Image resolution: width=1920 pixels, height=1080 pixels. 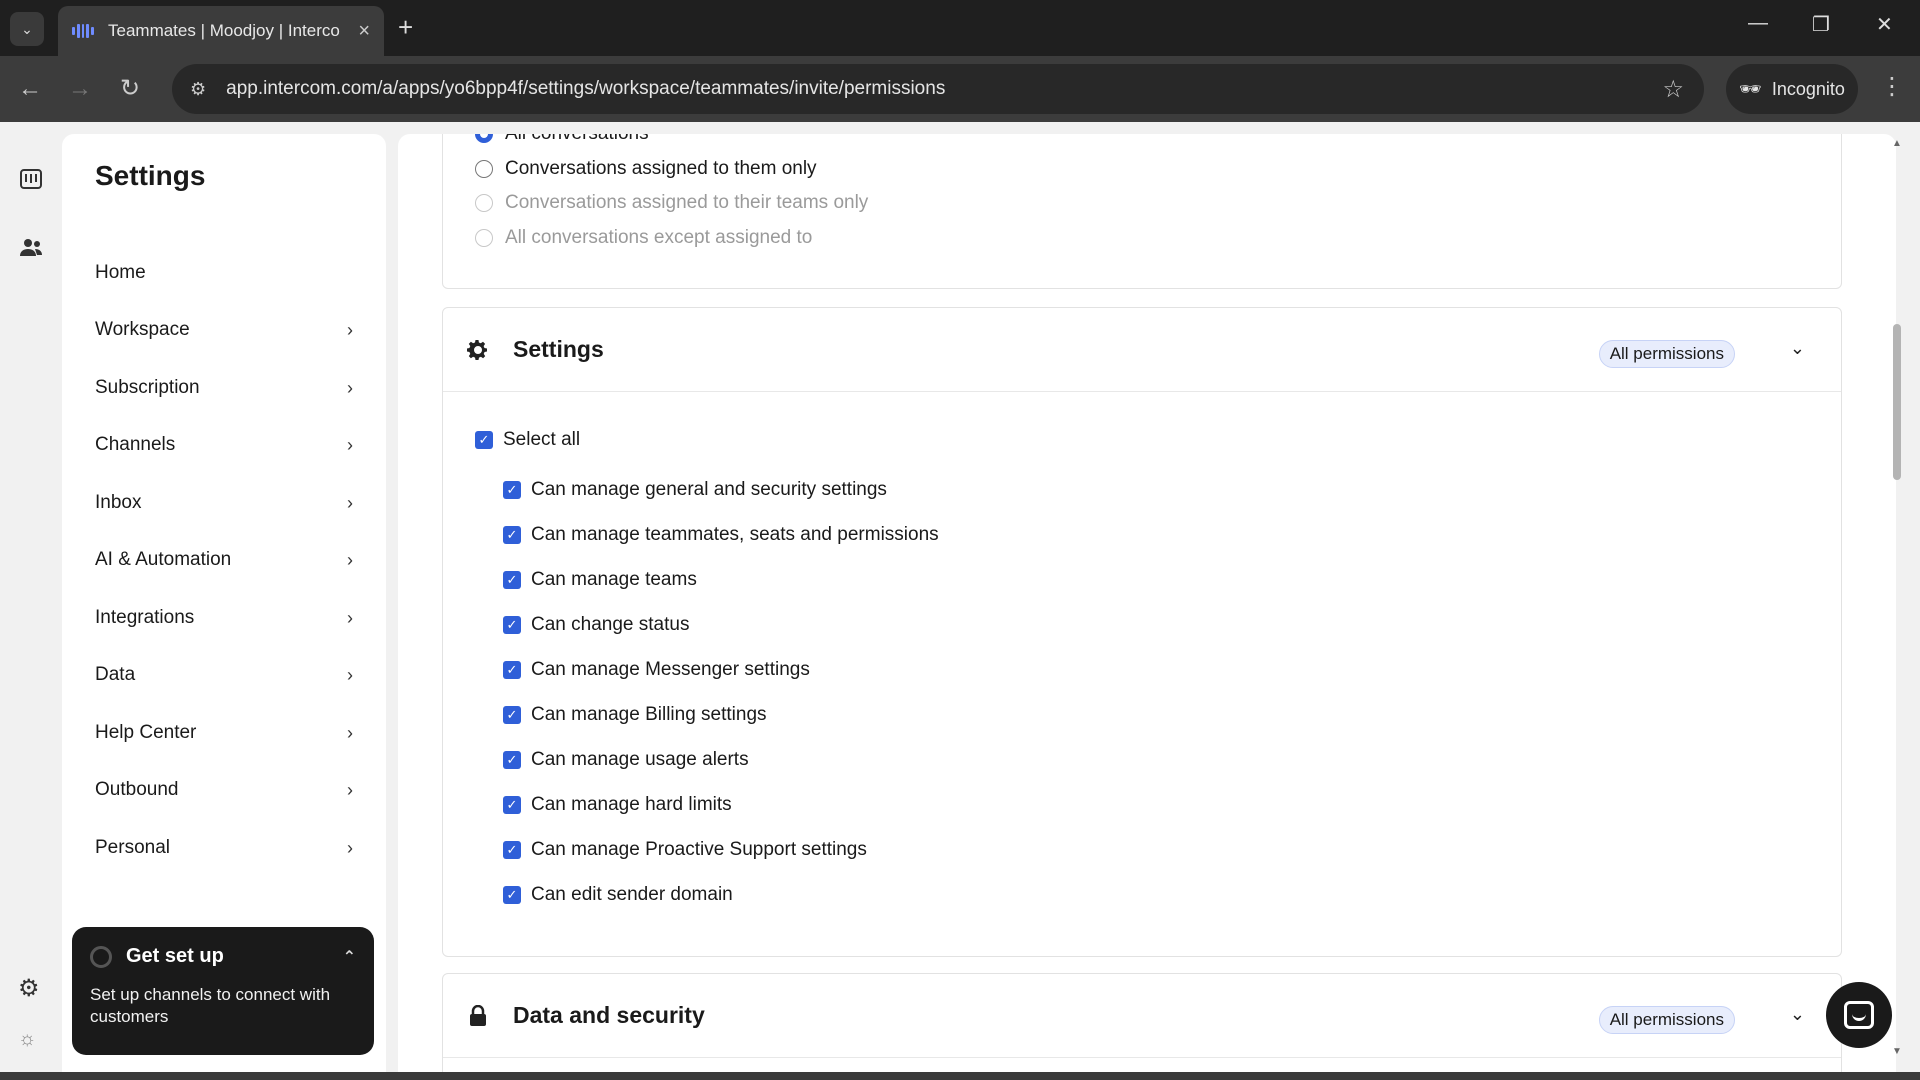 I want to click on radio-all-except-assigned: All conversations except assigned to, so click(x=643, y=238).